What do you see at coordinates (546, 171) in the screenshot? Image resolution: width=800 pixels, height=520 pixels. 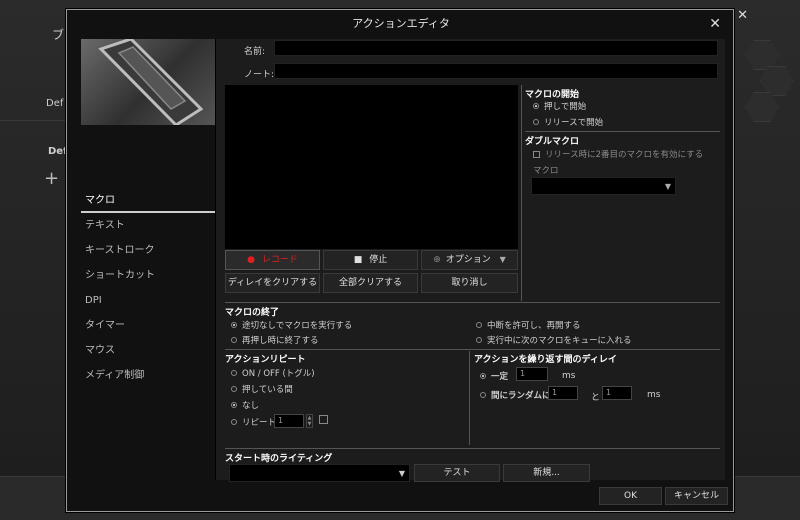 I see `double-macro-label: マクロ` at bounding box center [546, 171].